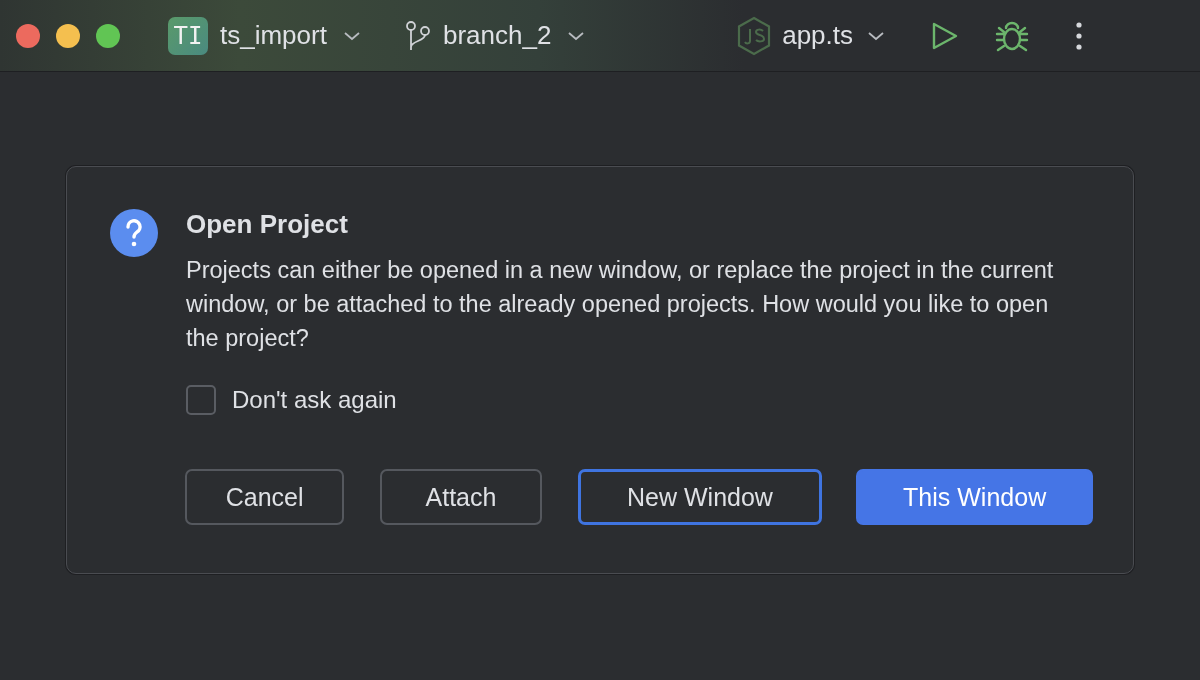  I want to click on project-badge: TI, so click(188, 35).